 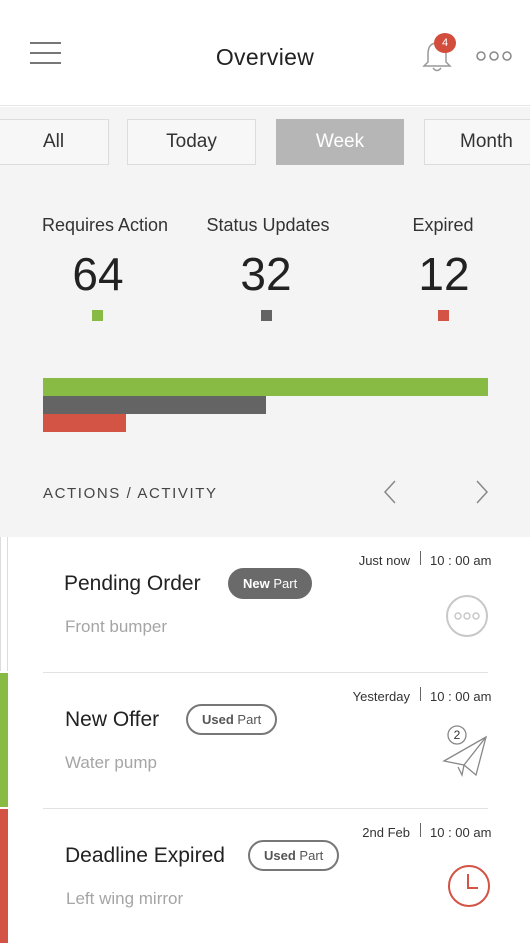 What do you see at coordinates (467, 616) in the screenshot?
I see `more-circle-icon` at bounding box center [467, 616].